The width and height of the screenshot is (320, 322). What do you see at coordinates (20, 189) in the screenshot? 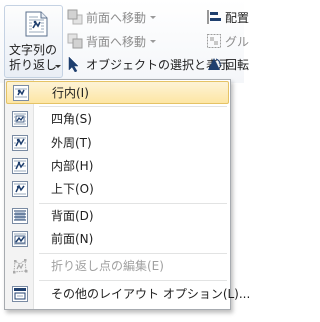
I see `wrap-top-bottom-icon` at bounding box center [20, 189].